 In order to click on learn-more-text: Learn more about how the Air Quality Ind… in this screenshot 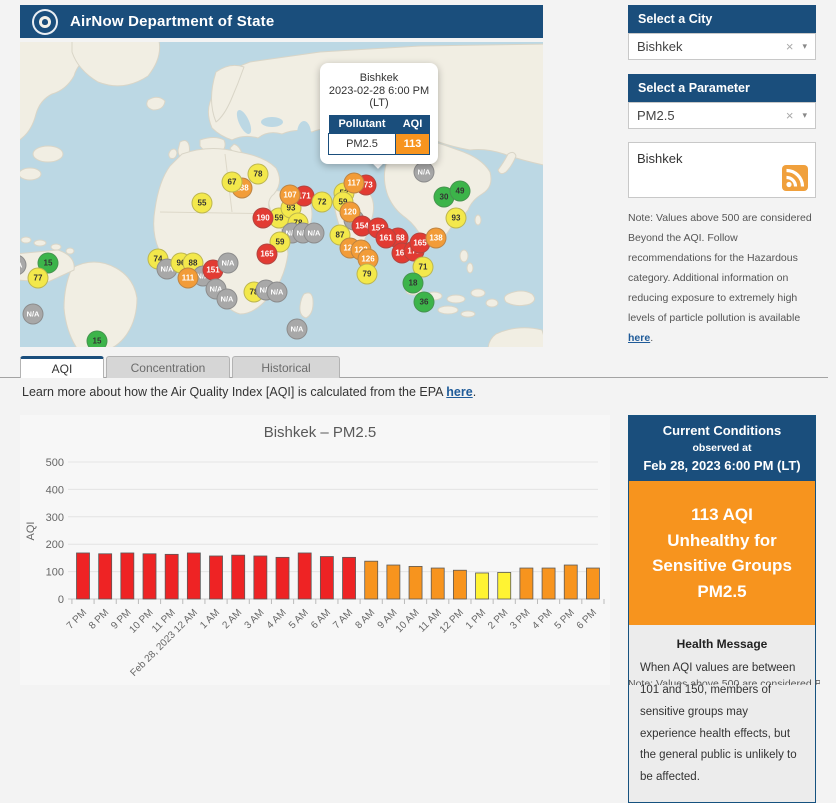, I will do `click(249, 392)`.